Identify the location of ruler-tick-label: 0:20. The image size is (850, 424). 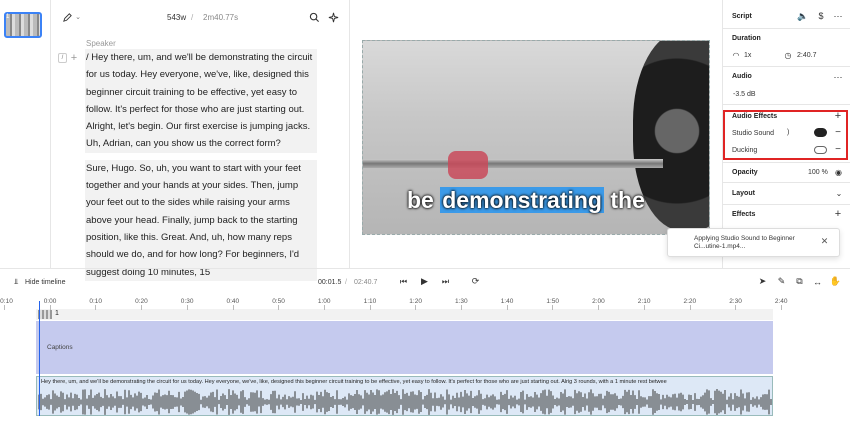
(141, 301).